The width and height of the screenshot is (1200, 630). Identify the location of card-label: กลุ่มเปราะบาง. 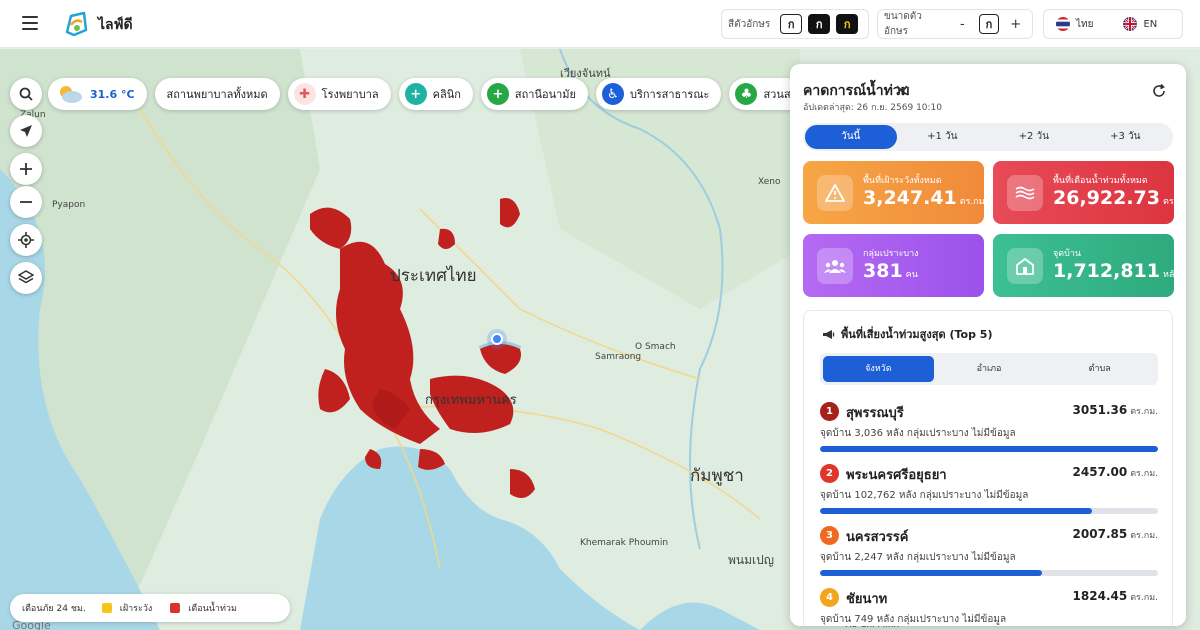
(891, 254).